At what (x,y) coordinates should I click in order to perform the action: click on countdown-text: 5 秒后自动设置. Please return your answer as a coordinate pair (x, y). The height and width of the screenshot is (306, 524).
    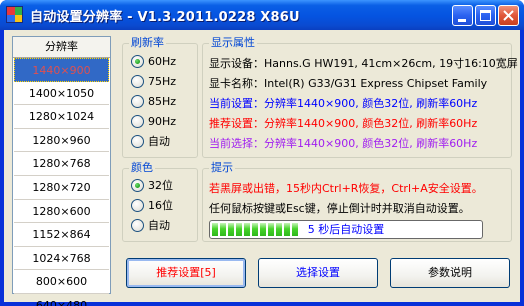
    Looking at the image, I should click on (346, 229).